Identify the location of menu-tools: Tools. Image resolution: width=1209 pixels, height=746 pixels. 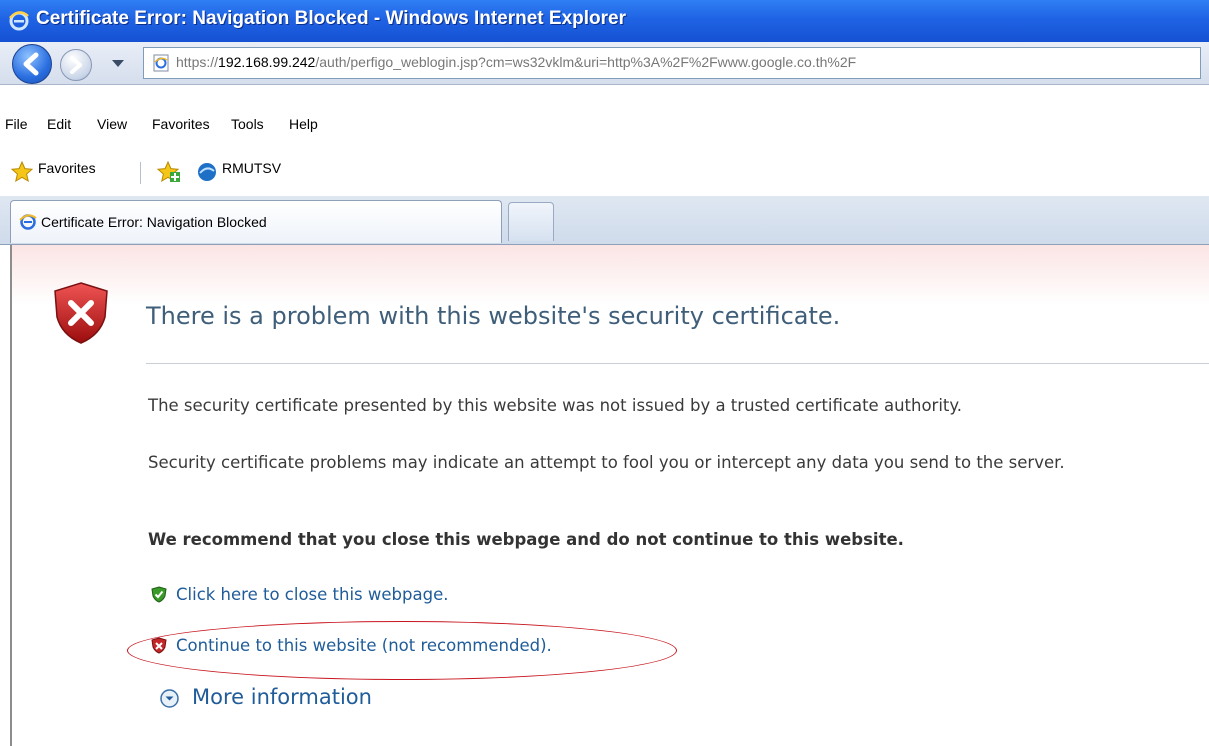
(247, 124).